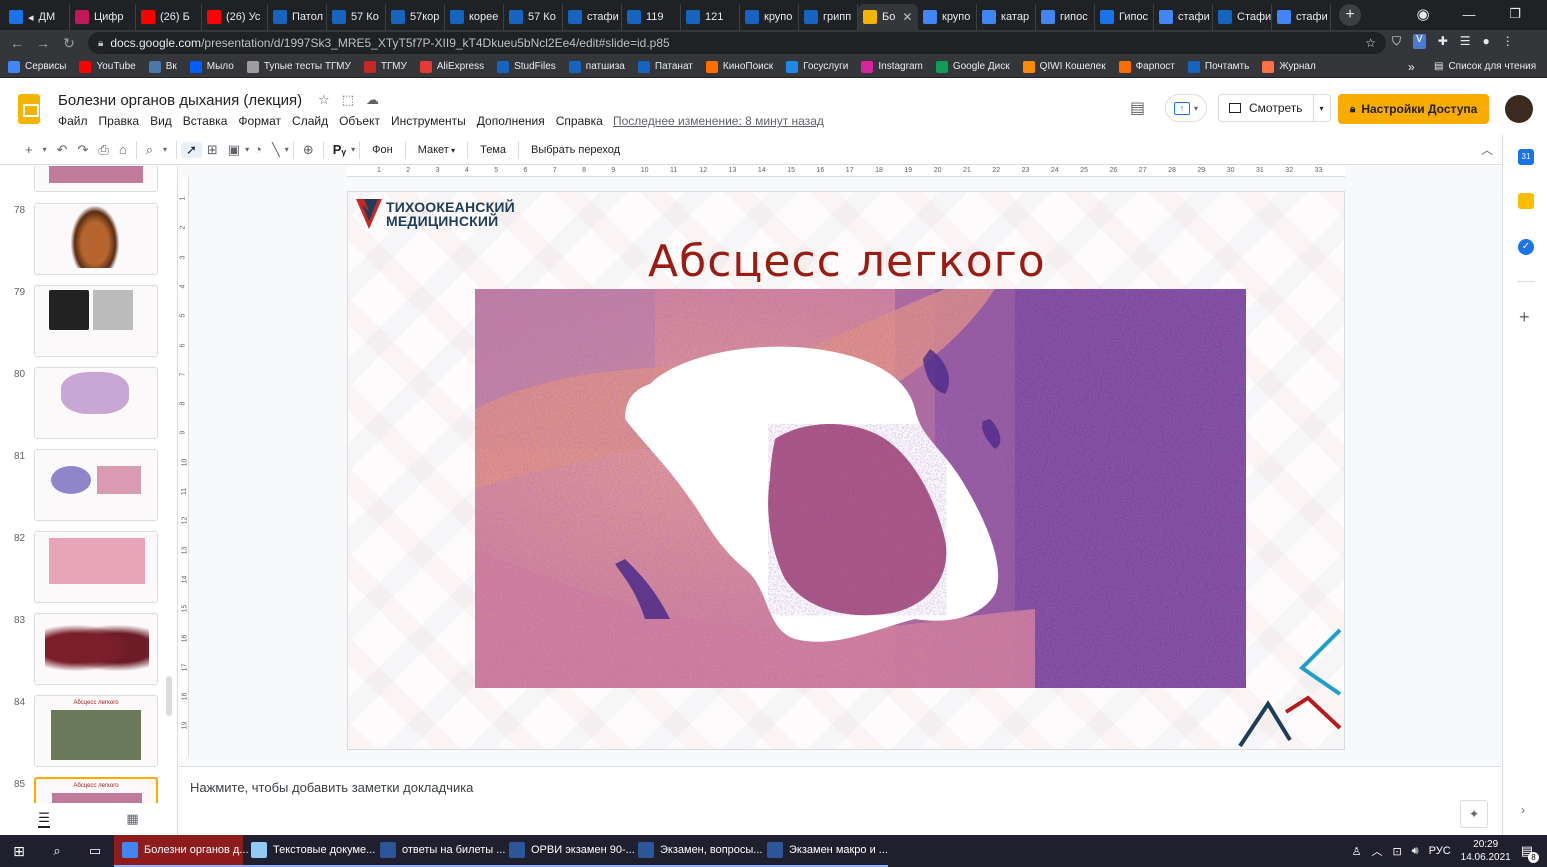 This screenshot has height=867, width=1547. I want to click on browser-tab: 121, so click(710, 17).